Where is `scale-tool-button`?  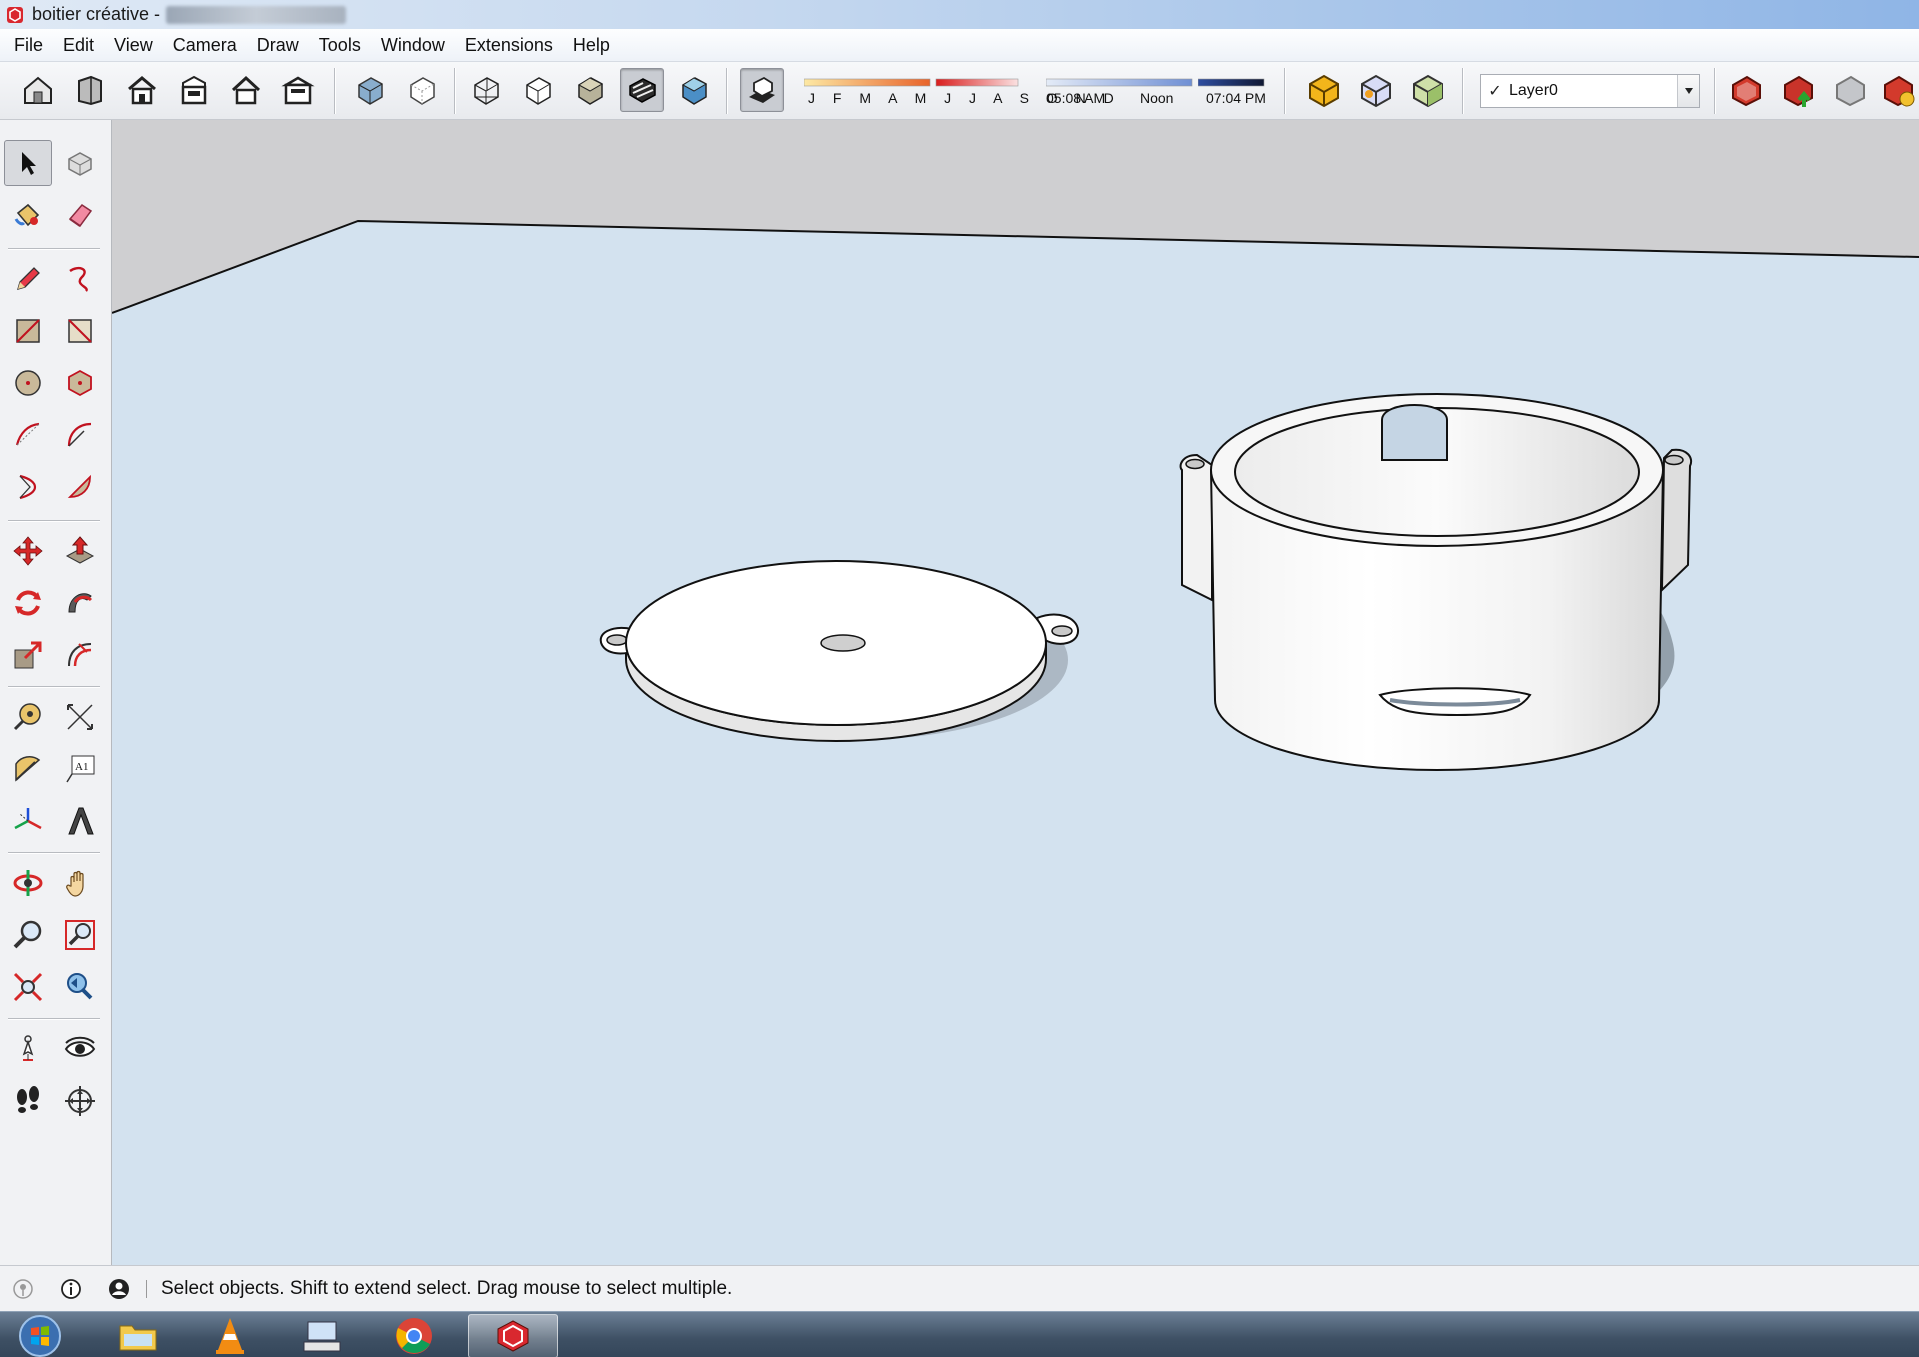 scale-tool-button is located at coordinates (28, 655).